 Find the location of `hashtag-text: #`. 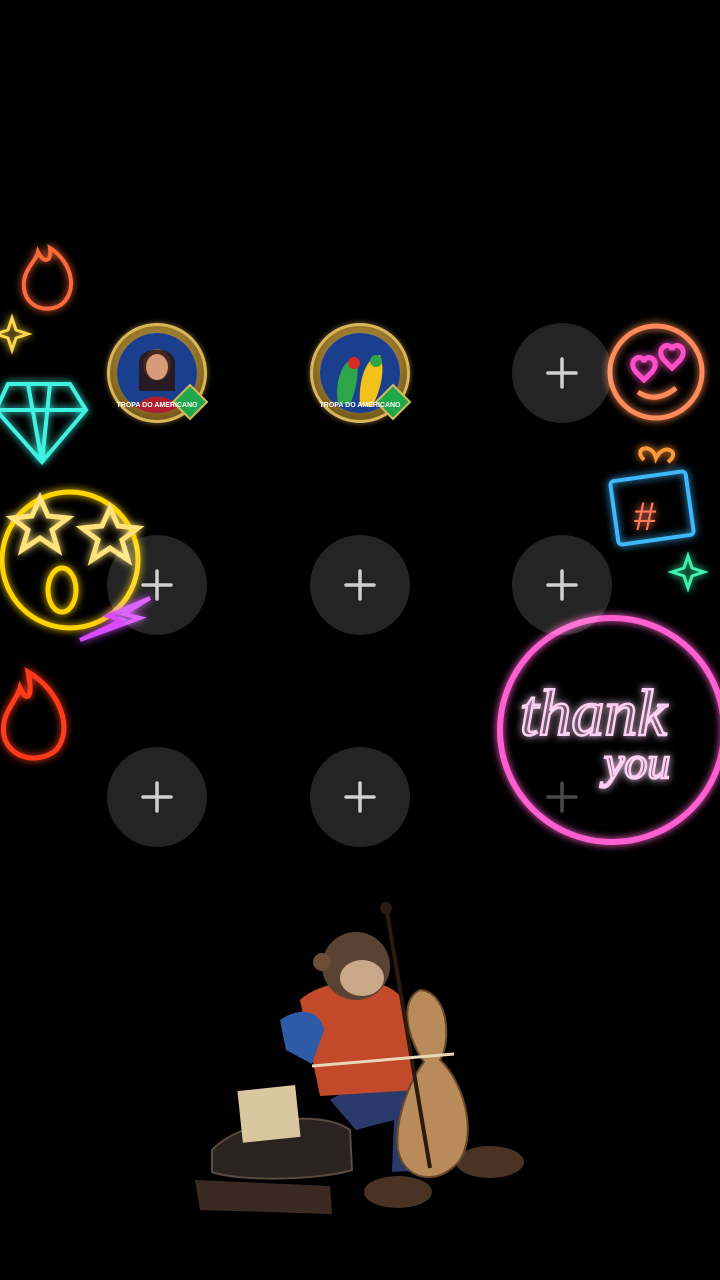

hashtag-text: # is located at coordinates (645, 517).